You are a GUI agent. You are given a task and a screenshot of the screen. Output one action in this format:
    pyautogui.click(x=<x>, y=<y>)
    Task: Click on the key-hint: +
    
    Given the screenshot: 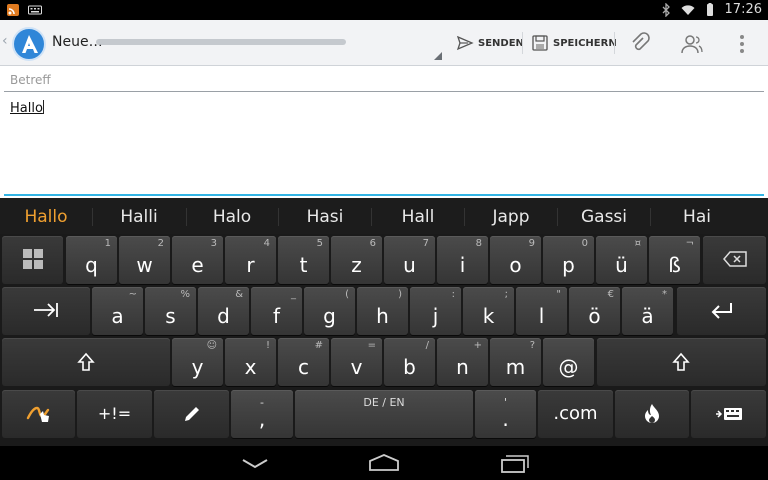 What is the action you would take?
    pyautogui.click(x=477, y=345)
    